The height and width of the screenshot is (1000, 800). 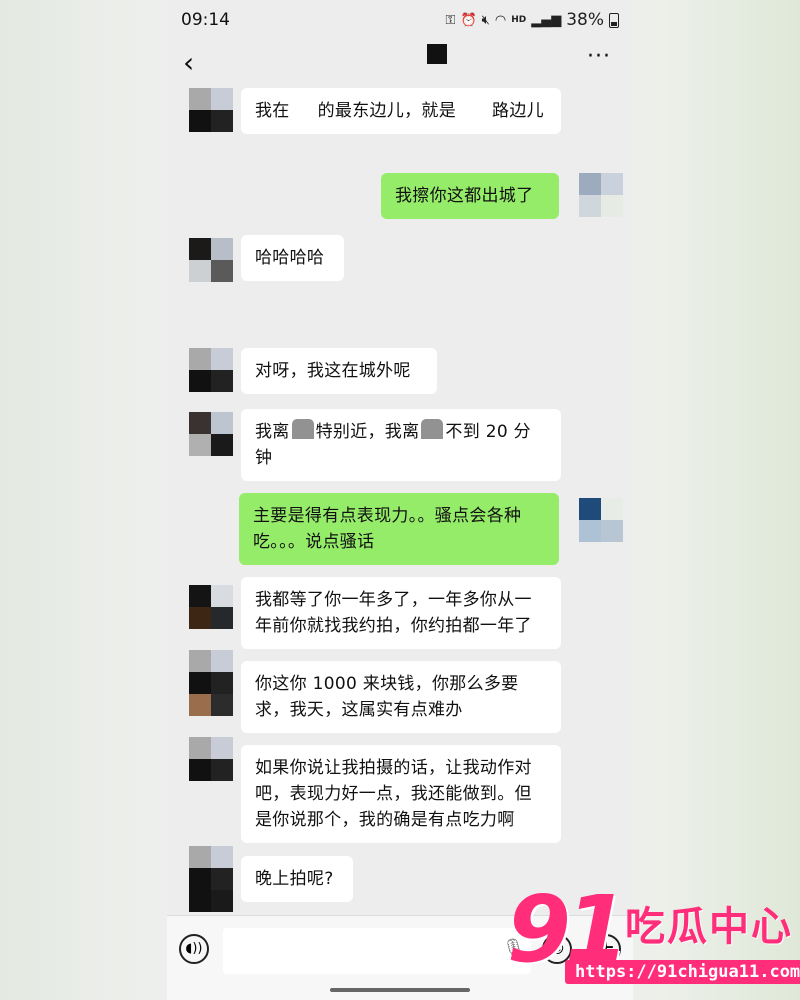 I want to click on message-bubble-incoming: 我在 的最东边儿，就是 路边儿, so click(x=401, y=111).